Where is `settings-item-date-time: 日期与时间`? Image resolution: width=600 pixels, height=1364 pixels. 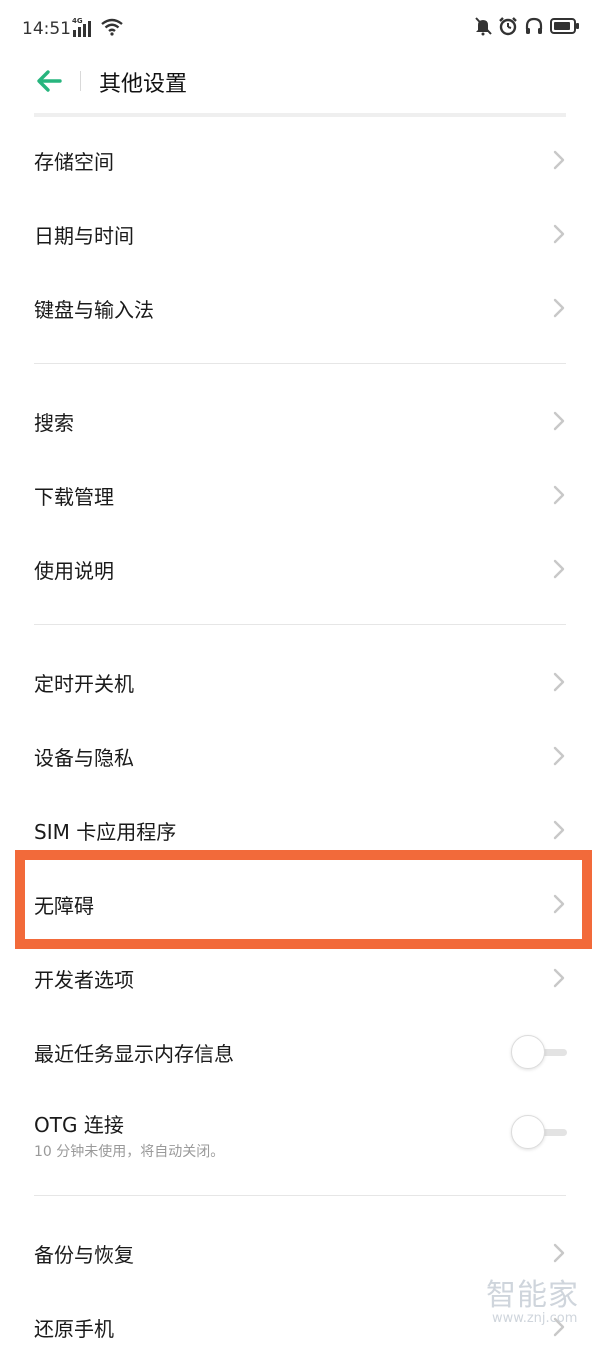 settings-item-date-time: 日期与时间 is located at coordinates (300, 234).